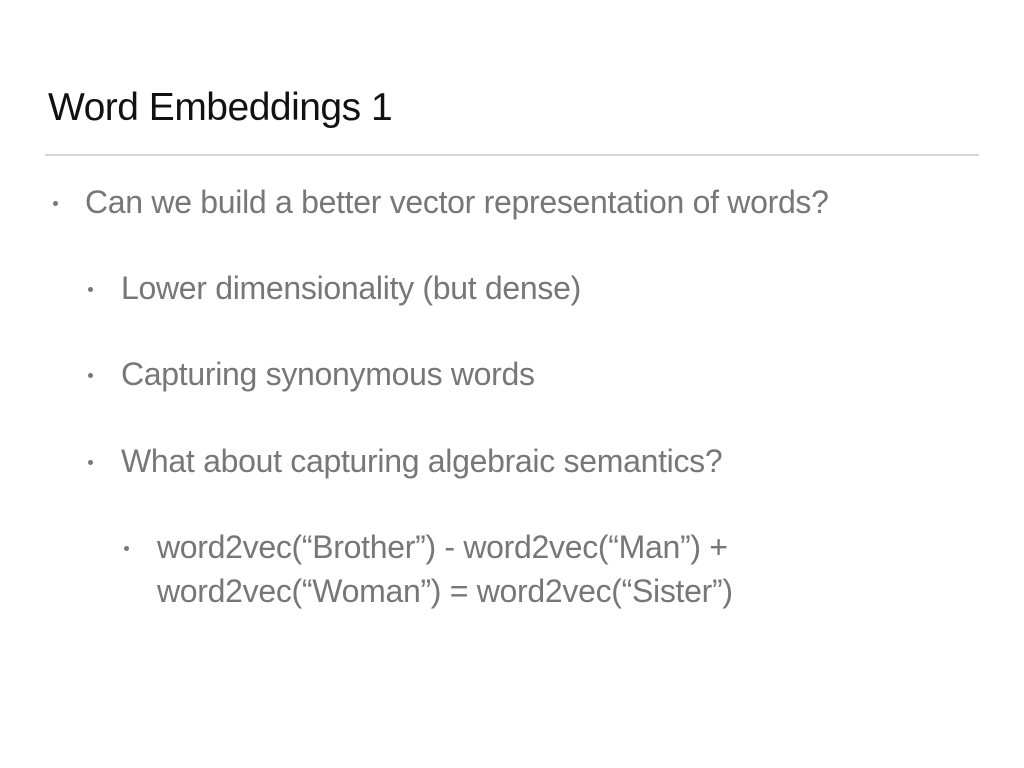  Describe the element at coordinates (512, 155) in the screenshot. I see `title-divider` at that location.